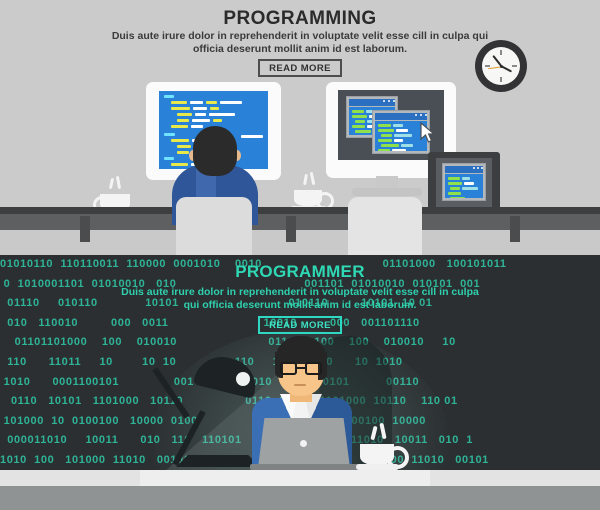  What do you see at coordinates (387, 192) in the screenshot?
I see `right-monitor-base` at bounding box center [387, 192].